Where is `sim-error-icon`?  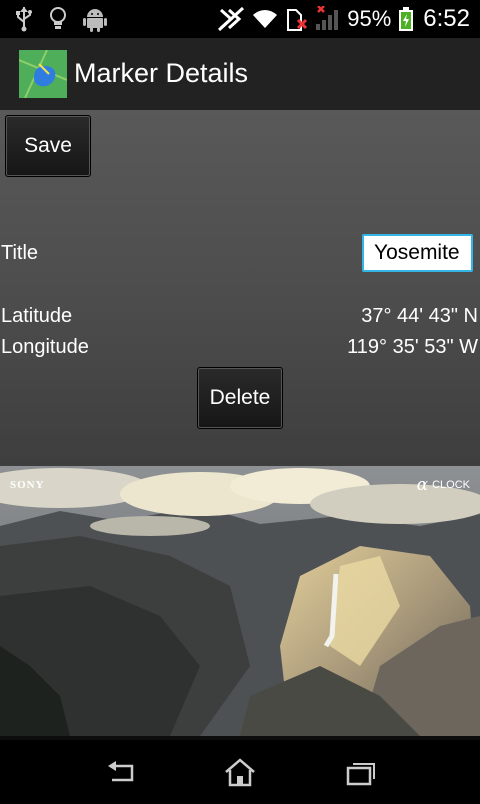
sim-error-icon is located at coordinates (297, 20).